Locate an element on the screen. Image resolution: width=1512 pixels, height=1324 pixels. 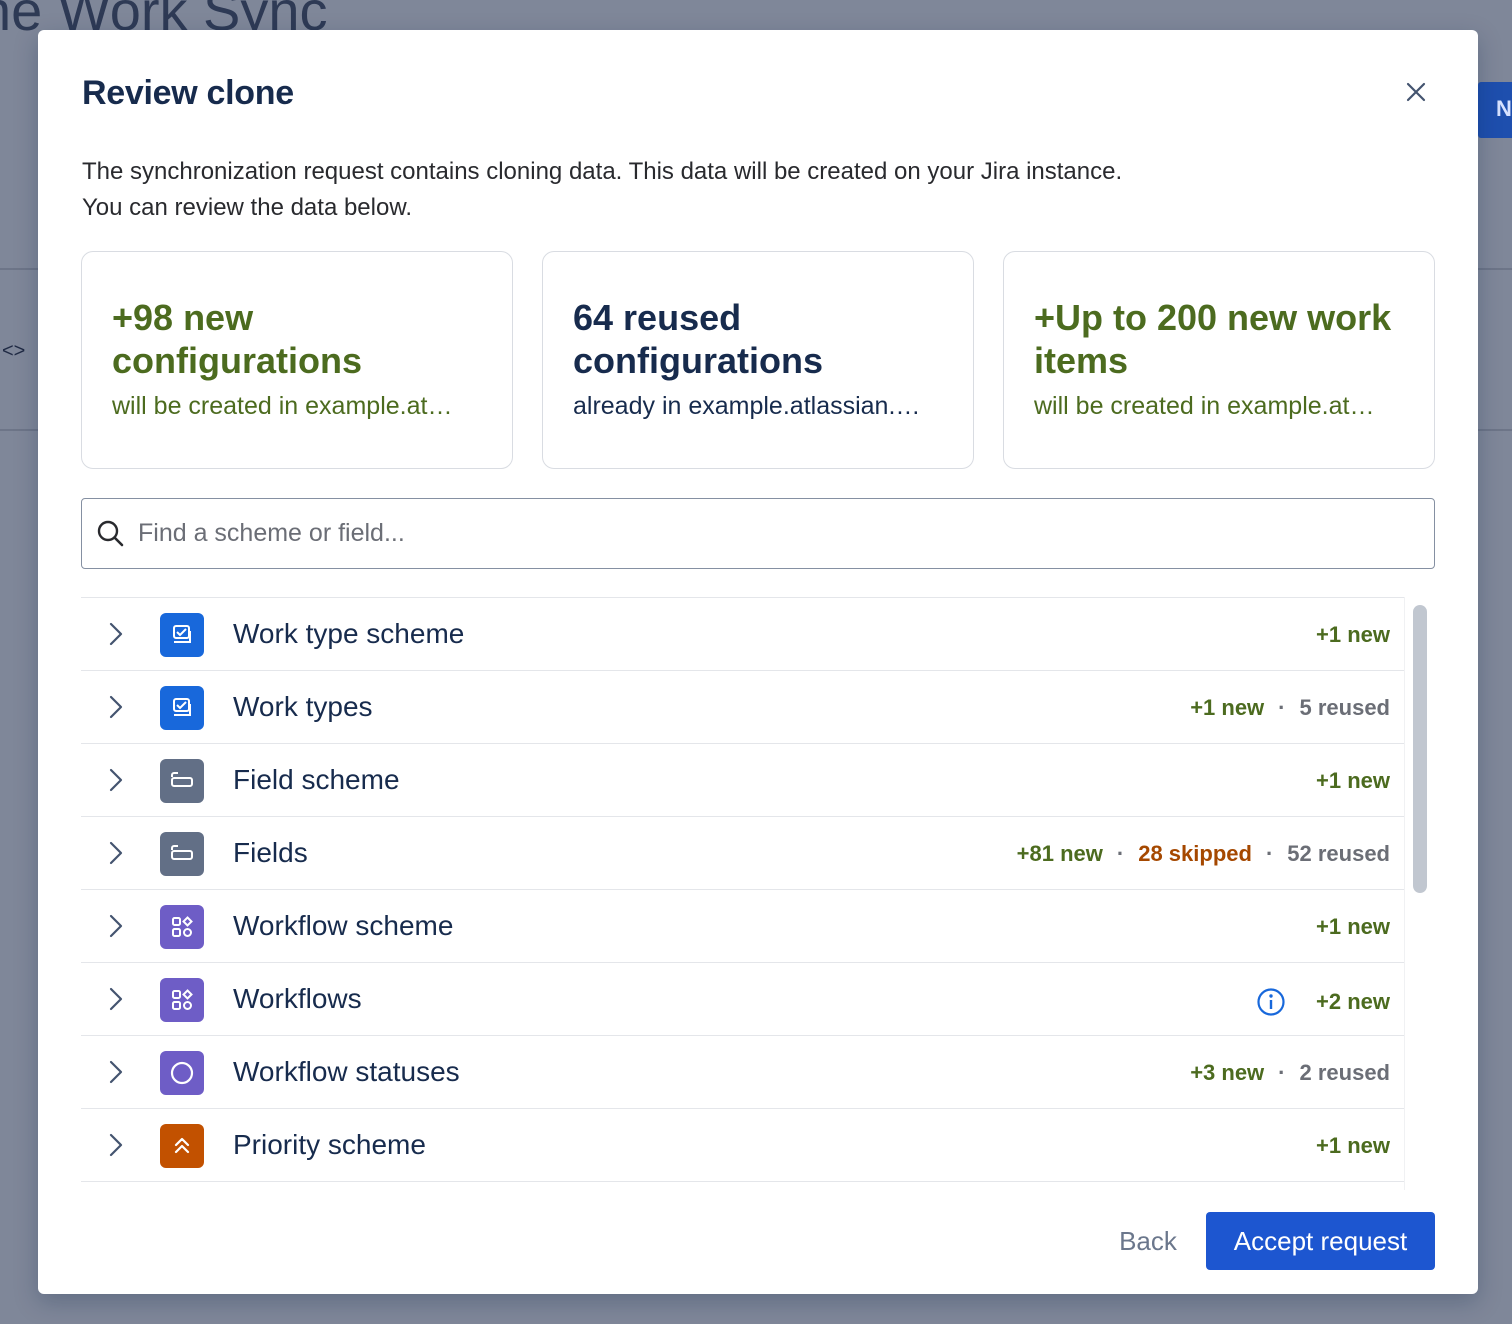
search-icon is located at coordinates (110, 533).